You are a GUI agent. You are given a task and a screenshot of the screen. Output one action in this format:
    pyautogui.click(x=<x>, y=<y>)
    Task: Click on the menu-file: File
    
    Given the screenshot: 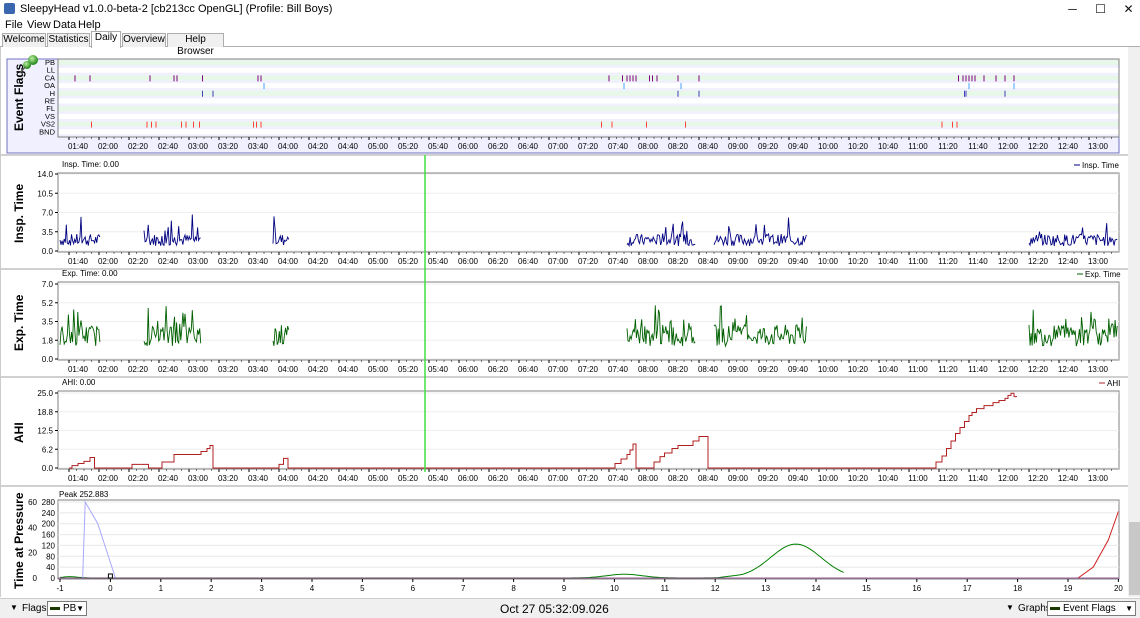 What is the action you would take?
    pyautogui.click(x=14, y=25)
    